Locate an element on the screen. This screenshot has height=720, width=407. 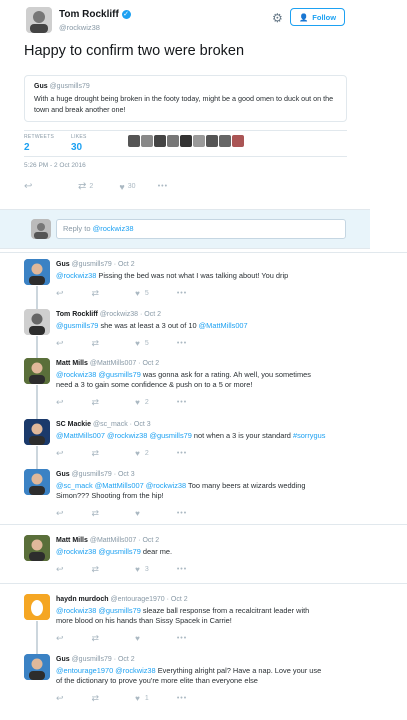
author-handle: @rockwiz38 is located at coordinates (79, 27).